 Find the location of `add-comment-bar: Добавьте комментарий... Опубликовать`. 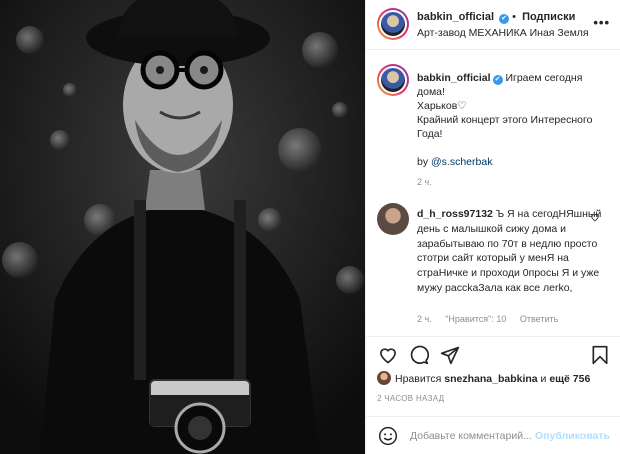

add-comment-bar: Добавьте комментарий... Опубликовать is located at coordinates (493, 435).